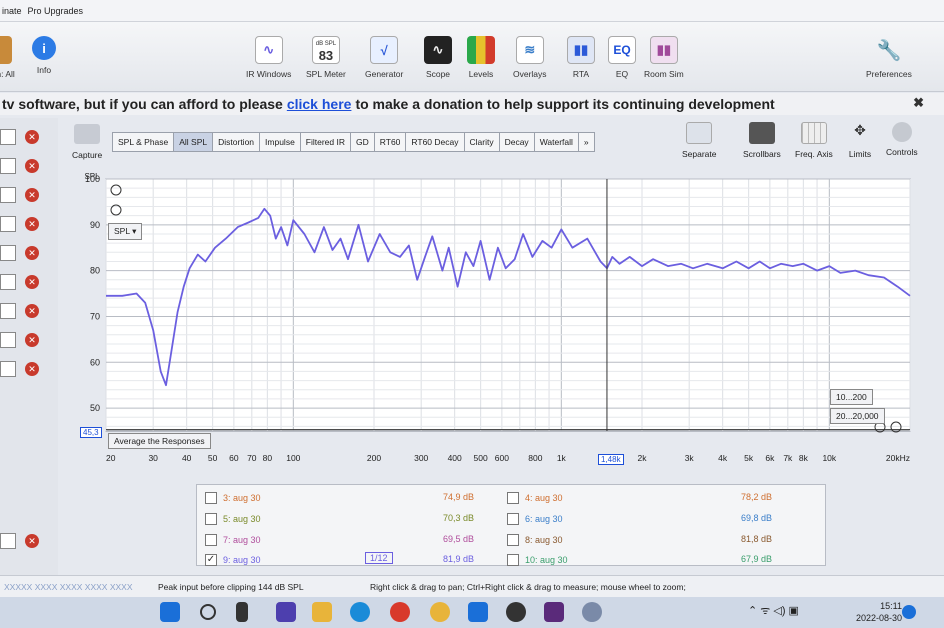 The width and height of the screenshot is (944, 628). Describe the element at coordinates (326, 57) in the screenshot. I see `spl-meter-button: dB SPL 83 SPL Meter` at that location.